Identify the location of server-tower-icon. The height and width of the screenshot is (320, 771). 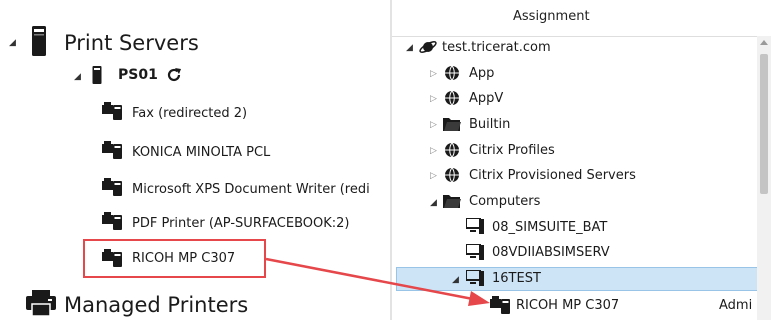
(39, 41).